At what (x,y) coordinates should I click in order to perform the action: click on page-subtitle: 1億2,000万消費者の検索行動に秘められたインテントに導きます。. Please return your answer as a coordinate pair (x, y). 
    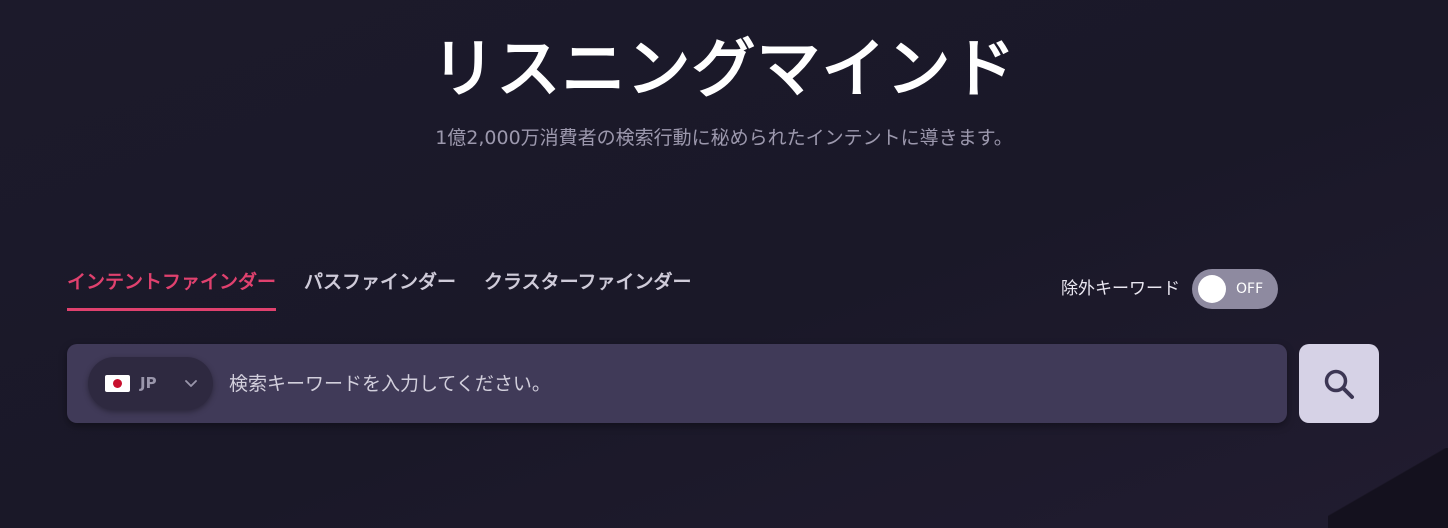
    Looking at the image, I should click on (724, 138).